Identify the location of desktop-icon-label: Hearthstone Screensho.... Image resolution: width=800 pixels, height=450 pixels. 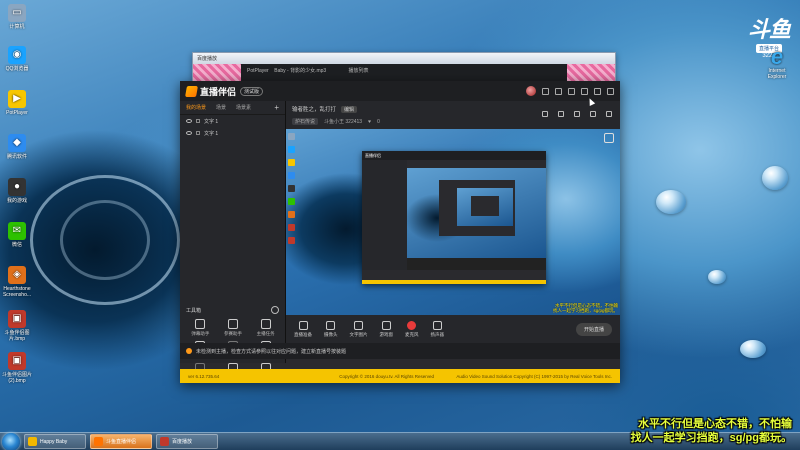
(17, 292).